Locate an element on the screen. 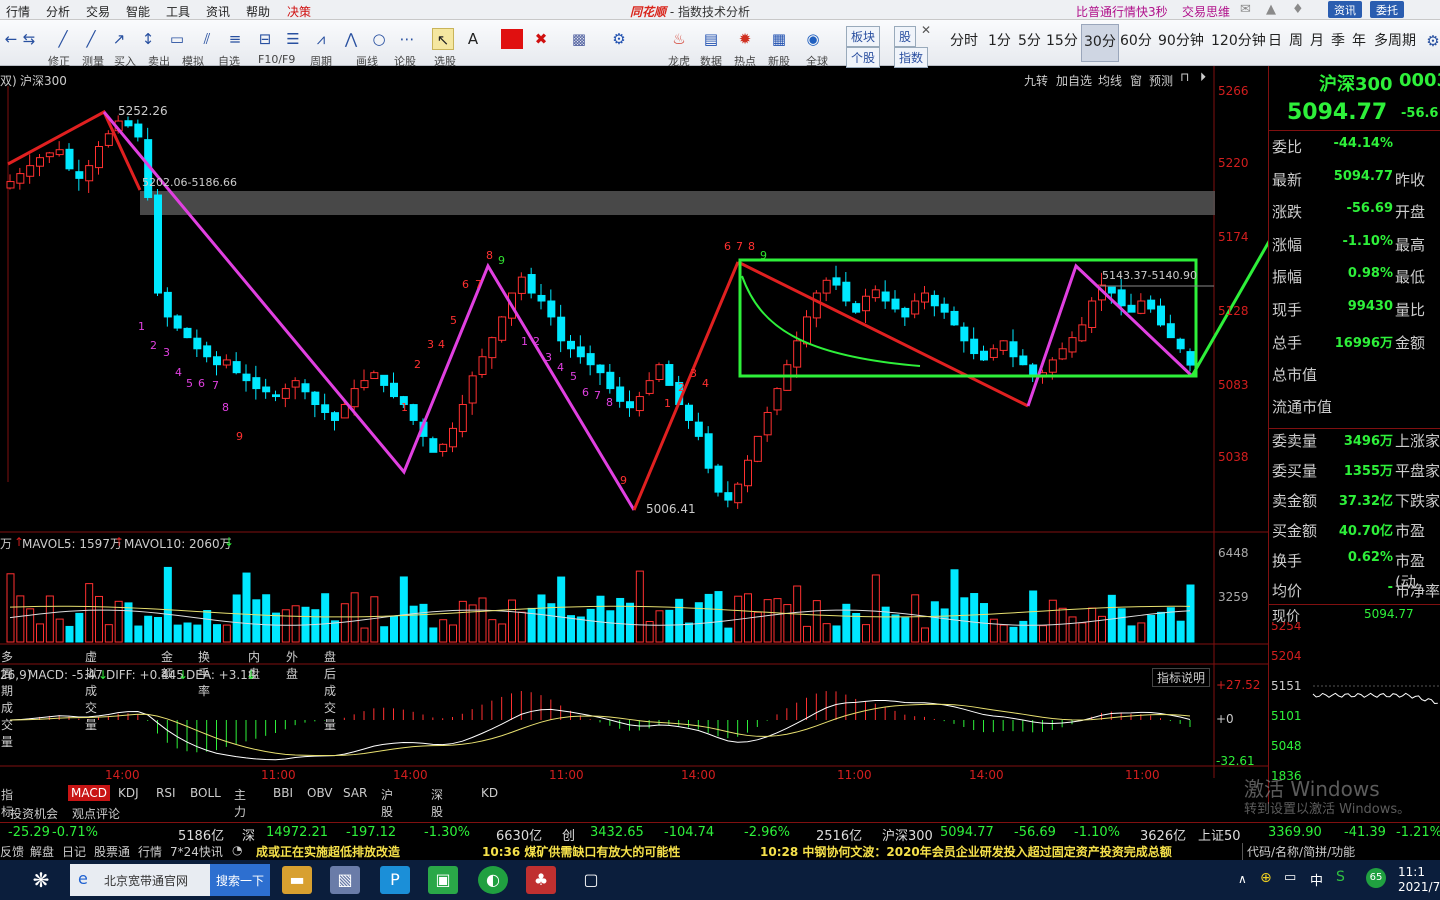 This screenshot has width=1440, height=900. vertical-line-icon: ↕ is located at coordinates (148, 39).